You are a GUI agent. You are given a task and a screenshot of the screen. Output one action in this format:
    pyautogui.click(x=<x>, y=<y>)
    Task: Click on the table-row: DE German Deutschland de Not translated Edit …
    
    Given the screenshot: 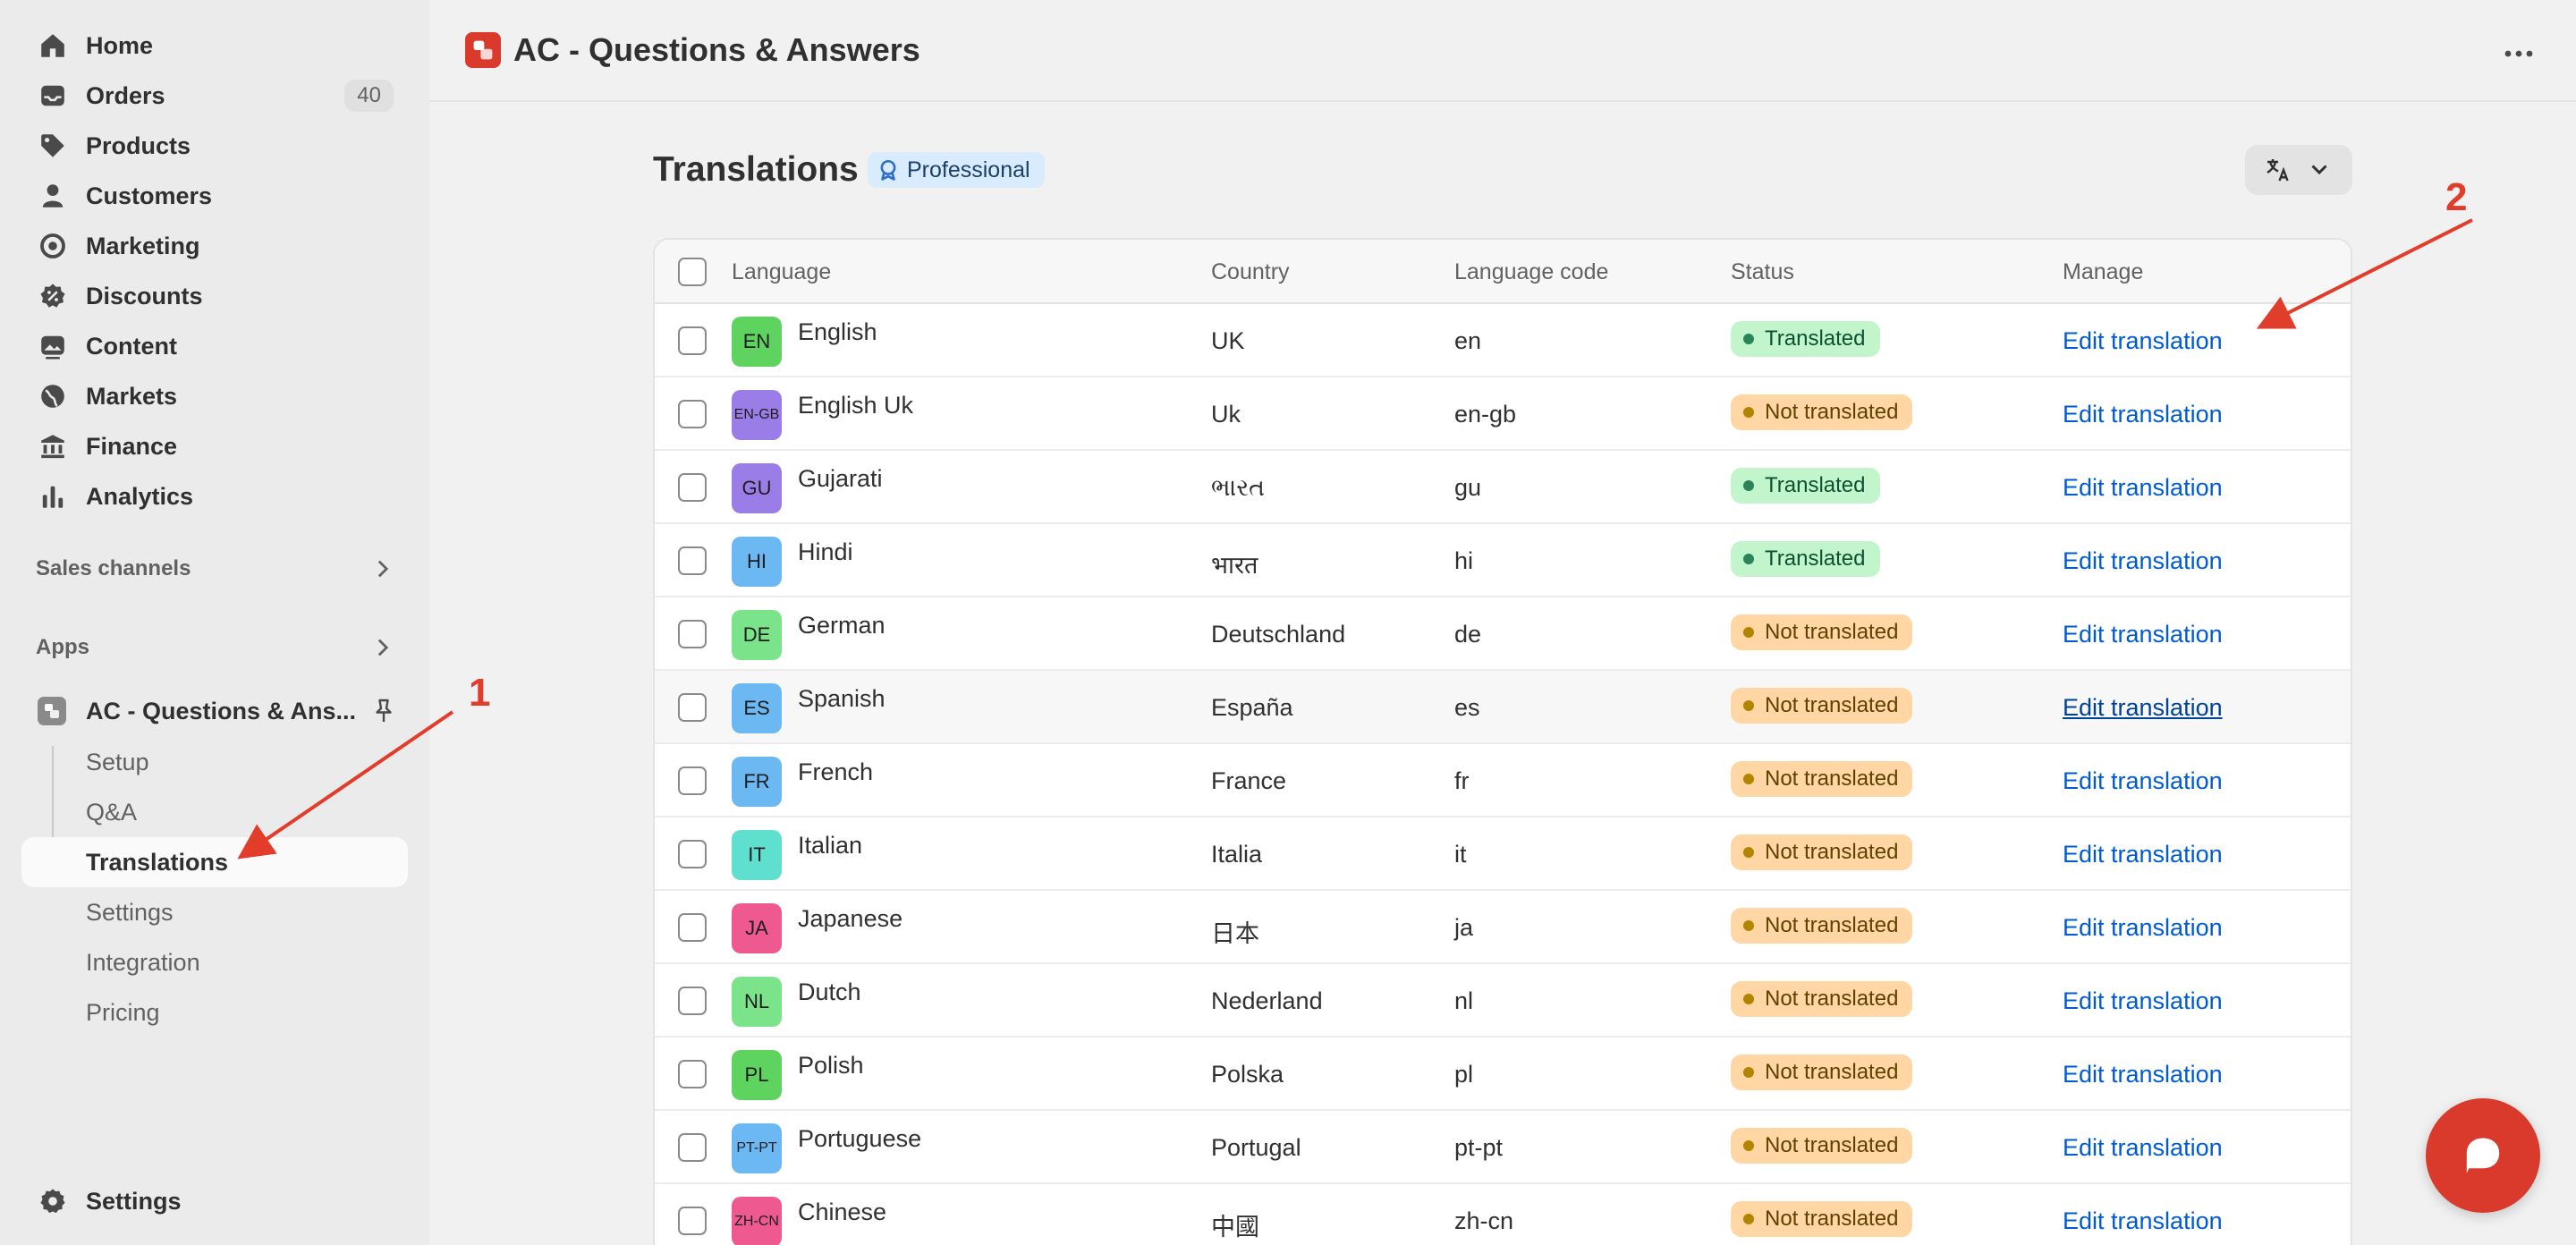 What is the action you would take?
    pyautogui.click(x=1503, y=634)
    